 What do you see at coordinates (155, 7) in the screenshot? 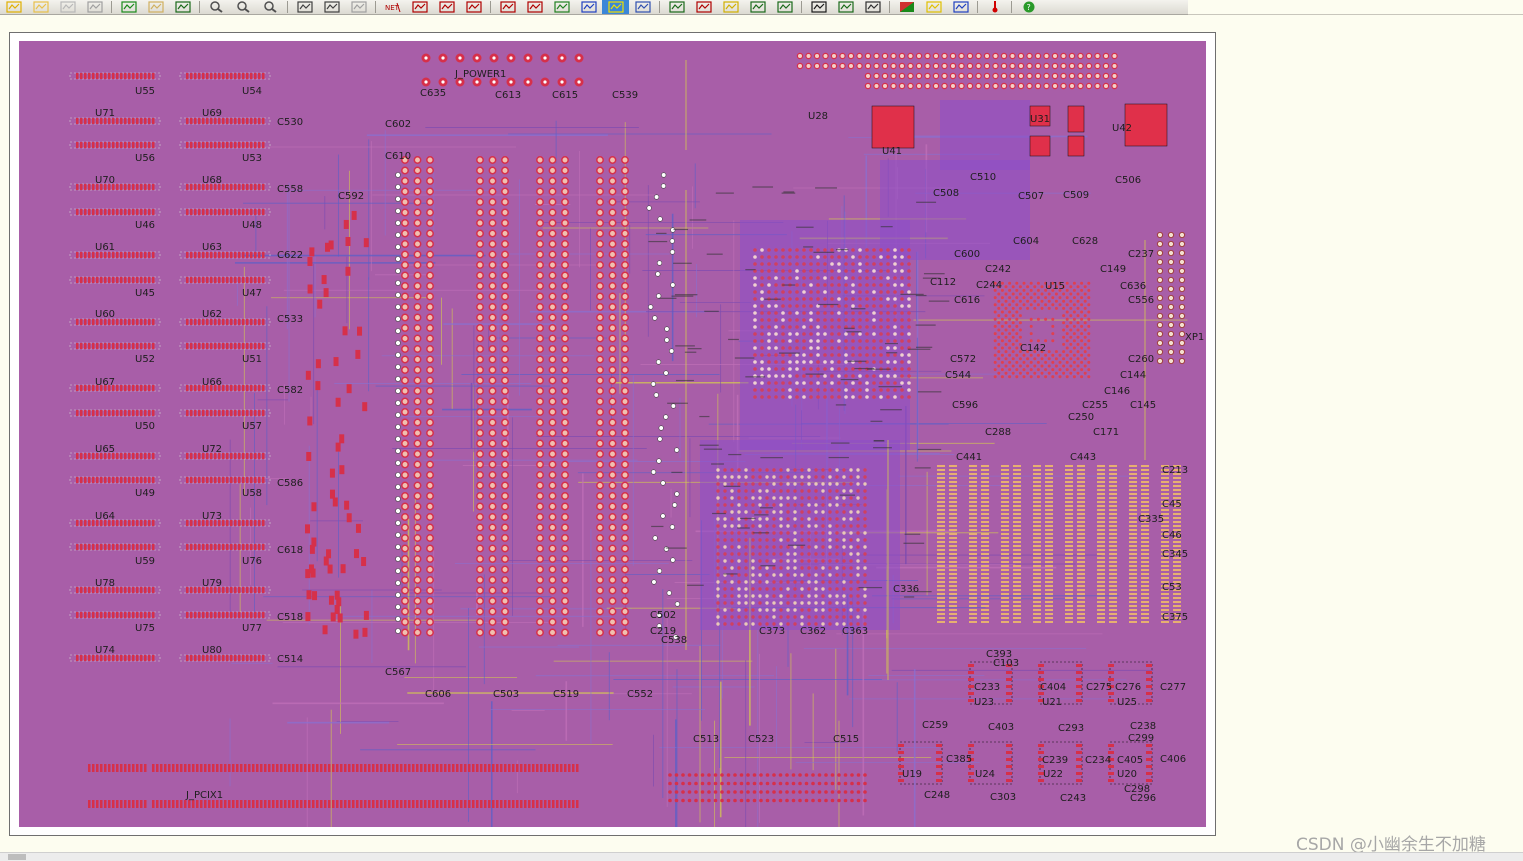
I see `folder-button` at bounding box center [155, 7].